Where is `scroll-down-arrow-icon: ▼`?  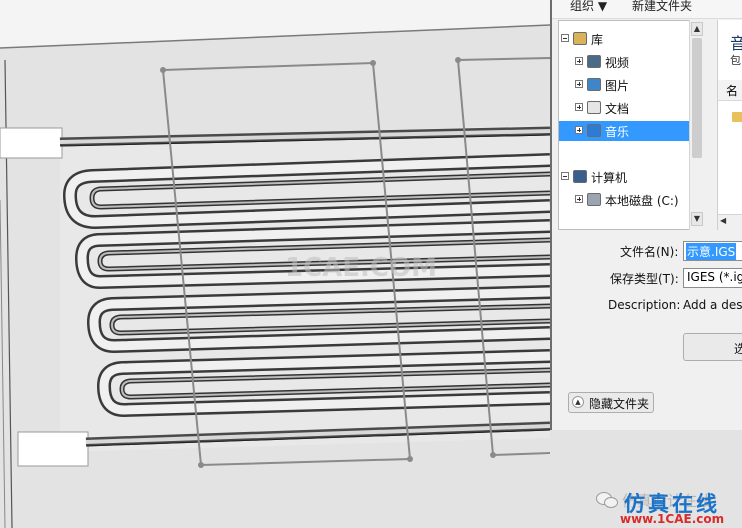 scroll-down-arrow-icon: ▼ is located at coordinates (697, 219).